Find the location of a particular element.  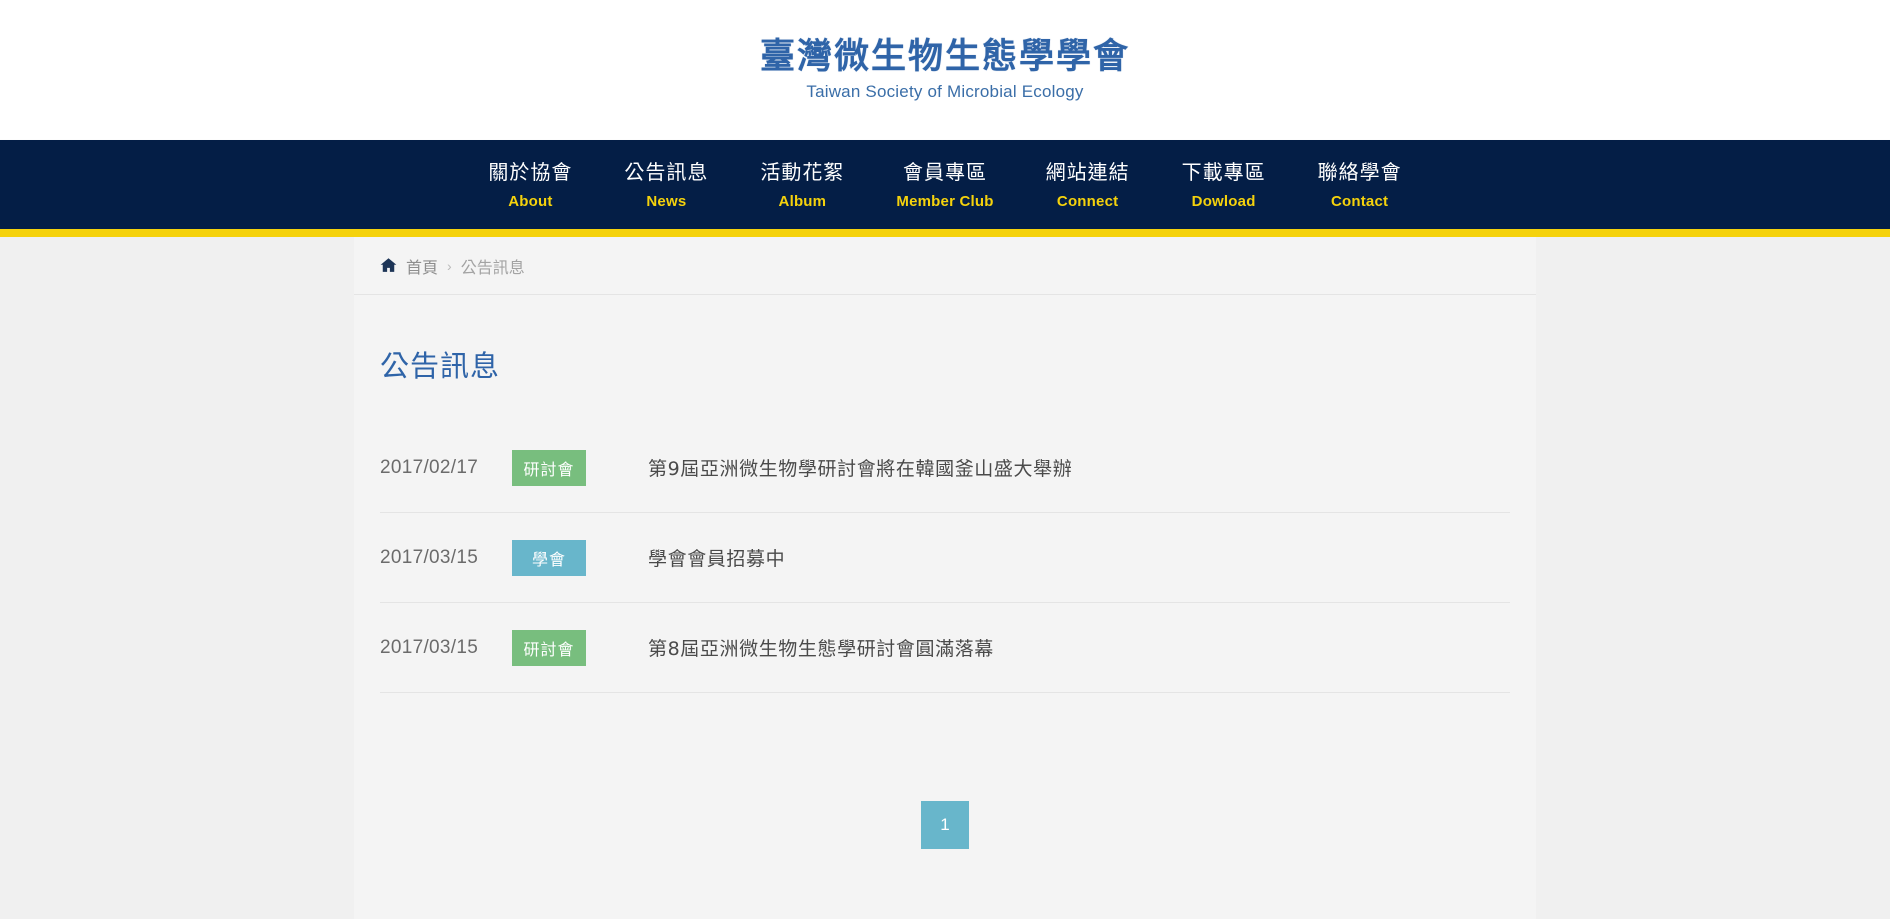

nav-item-dowload: 下載專區 Dowload is located at coordinates (1224, 184).